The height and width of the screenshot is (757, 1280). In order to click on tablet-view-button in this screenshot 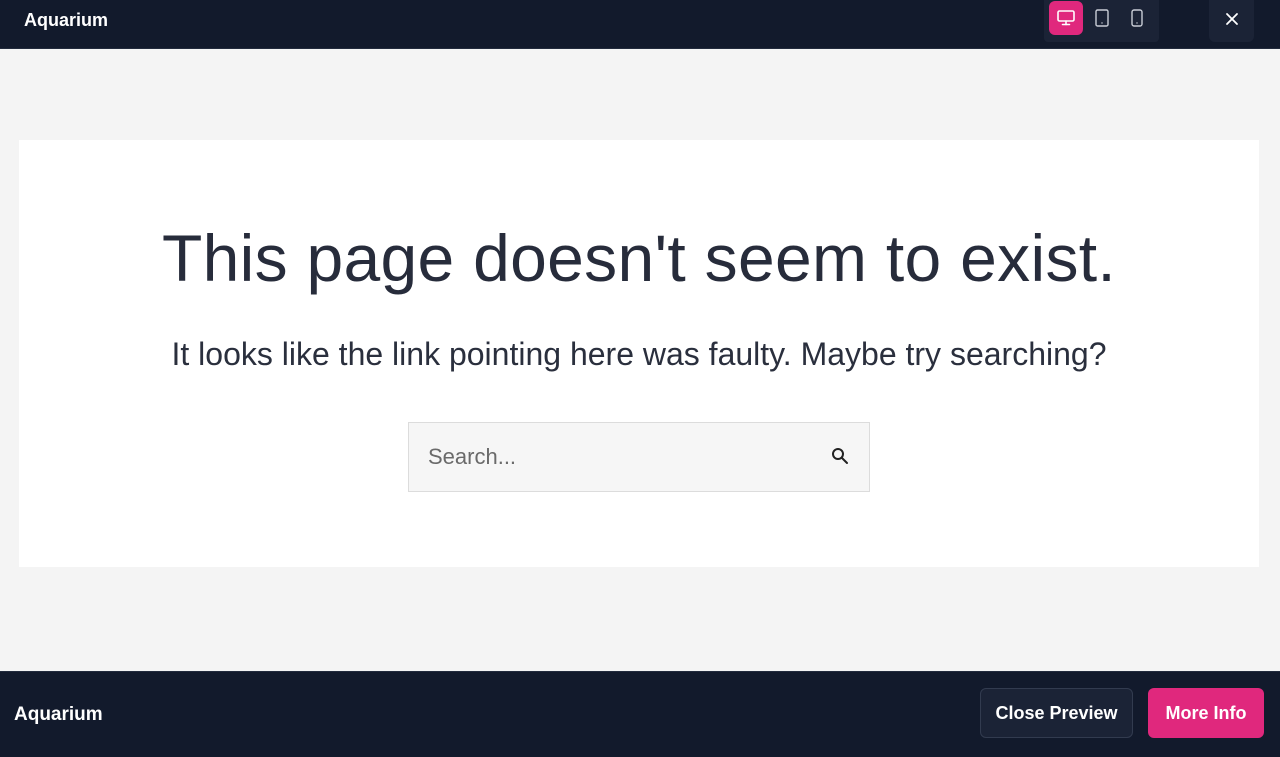, I will do `click(1102, 18)`.